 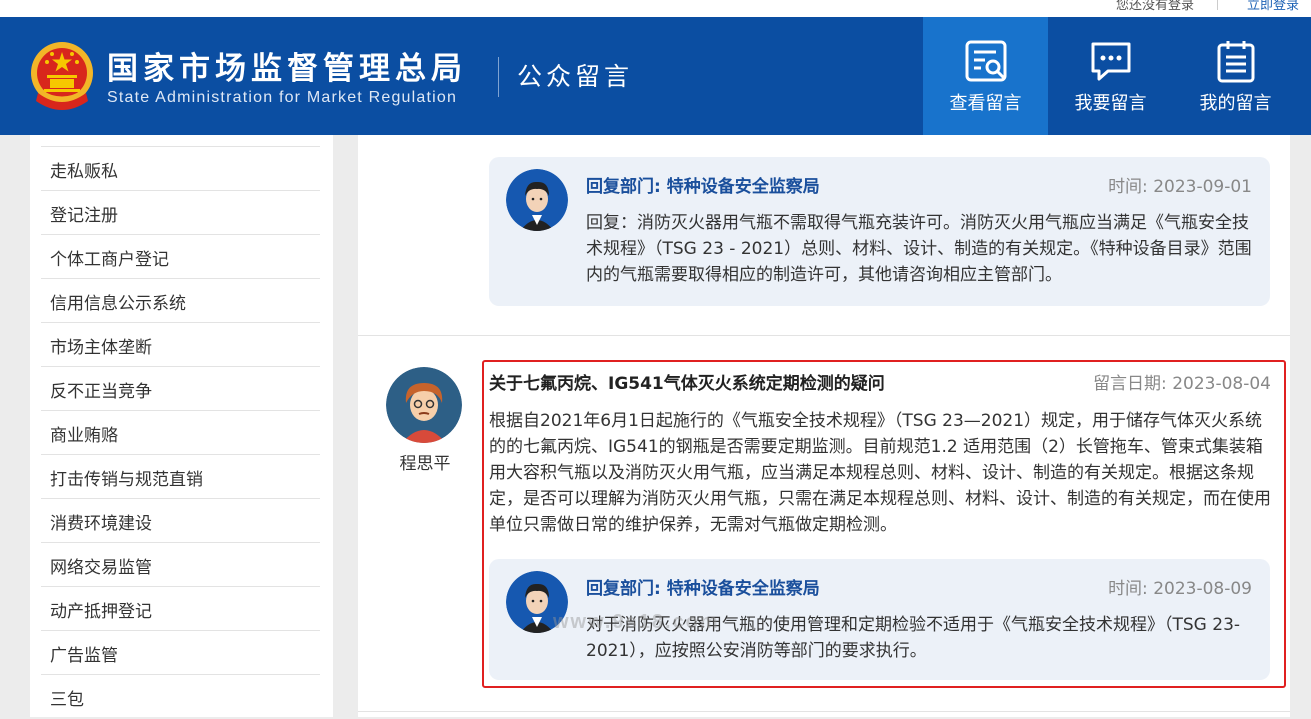 I want to click on section-title: 公众留言, so click(x=575, y=76).